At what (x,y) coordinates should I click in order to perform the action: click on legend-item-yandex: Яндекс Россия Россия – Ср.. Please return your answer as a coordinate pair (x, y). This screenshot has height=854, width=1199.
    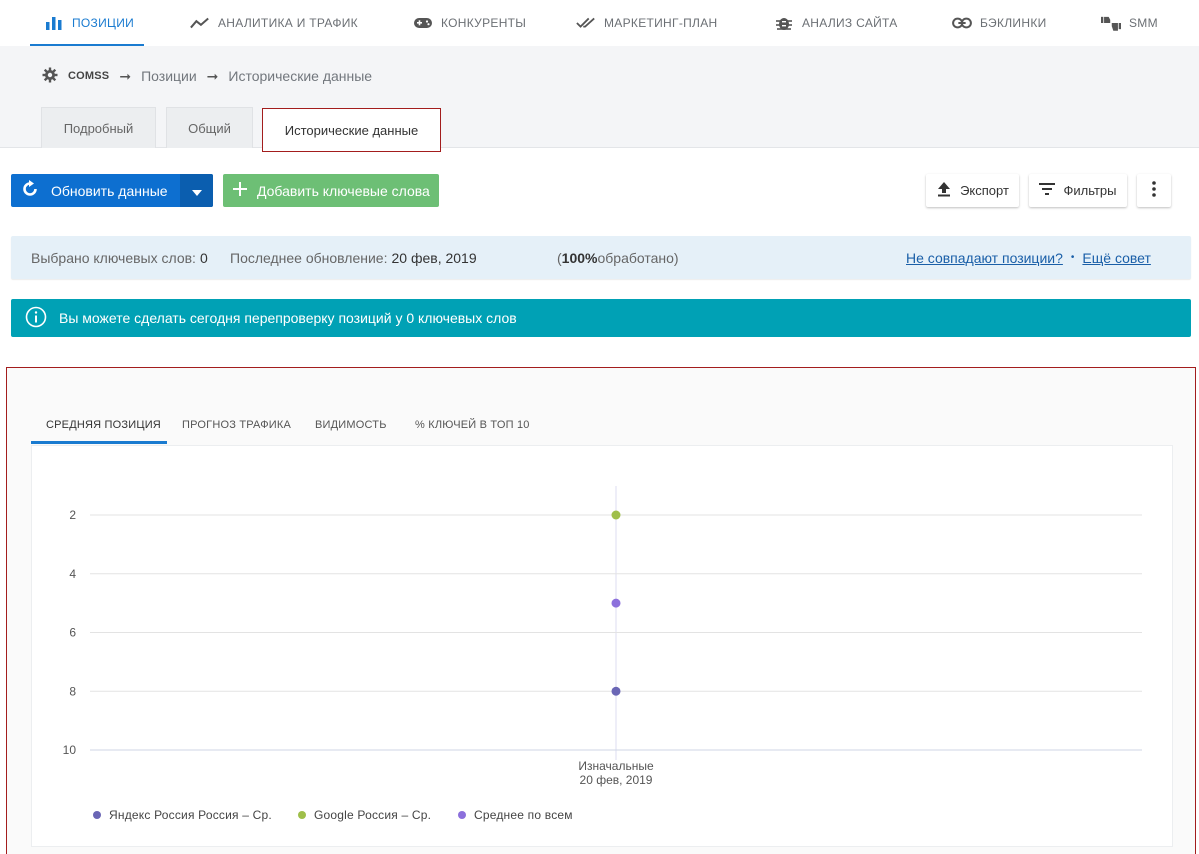
    Looking at the image, I should click on (182, 815).